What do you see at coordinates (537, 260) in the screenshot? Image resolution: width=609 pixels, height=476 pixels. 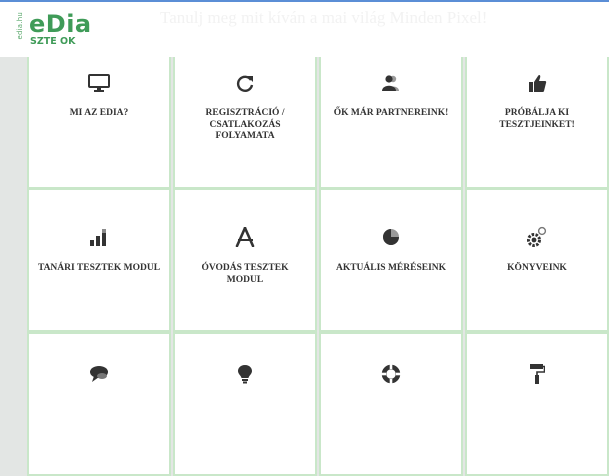 I see `tile-konyveink: KÖNYVEINK` at bounding box center [537, 260].